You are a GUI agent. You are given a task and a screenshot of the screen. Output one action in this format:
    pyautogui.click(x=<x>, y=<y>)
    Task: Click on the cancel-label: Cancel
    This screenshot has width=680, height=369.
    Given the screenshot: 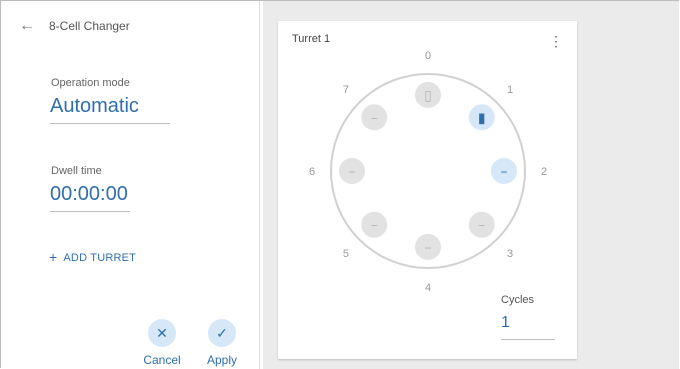 What is the action you would take?
    pyautogui.click(x=162, y=360)
    